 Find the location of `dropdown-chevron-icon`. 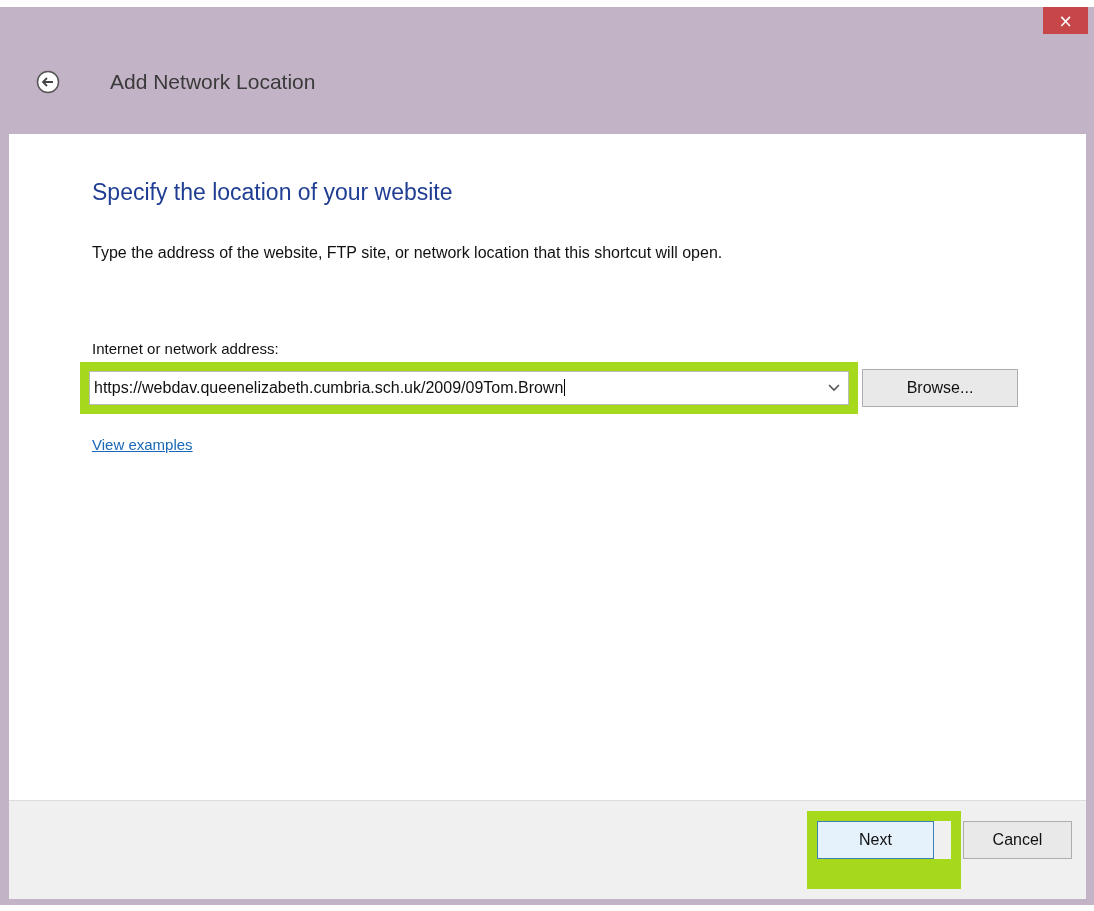

dropdown-chevron-icon is located at coordinates (834, 388).